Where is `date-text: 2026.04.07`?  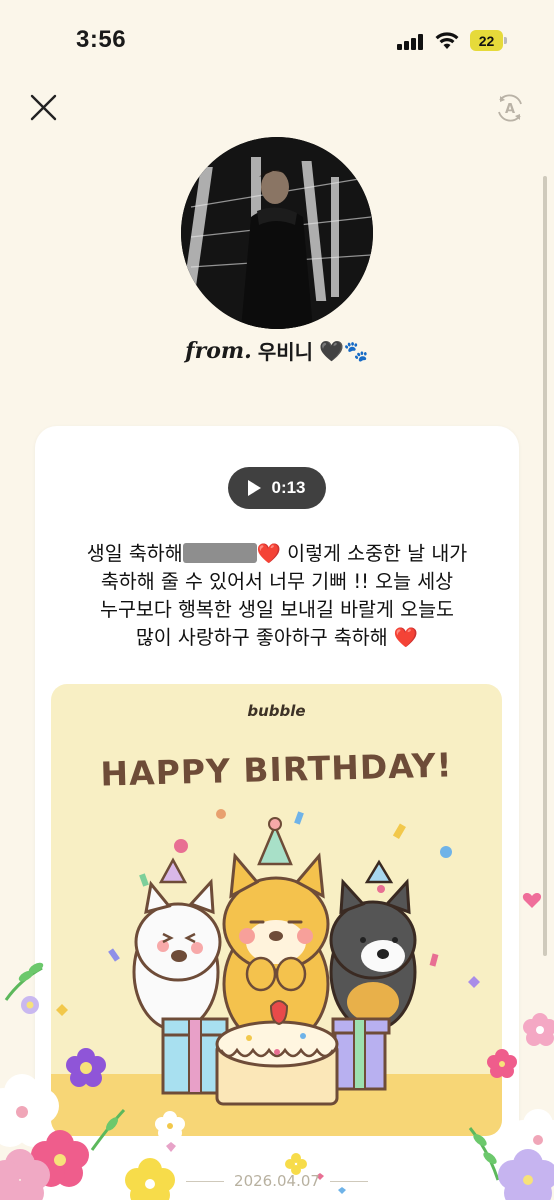 date-text: 2026.04.07 is located at coordinates (277, 1181).